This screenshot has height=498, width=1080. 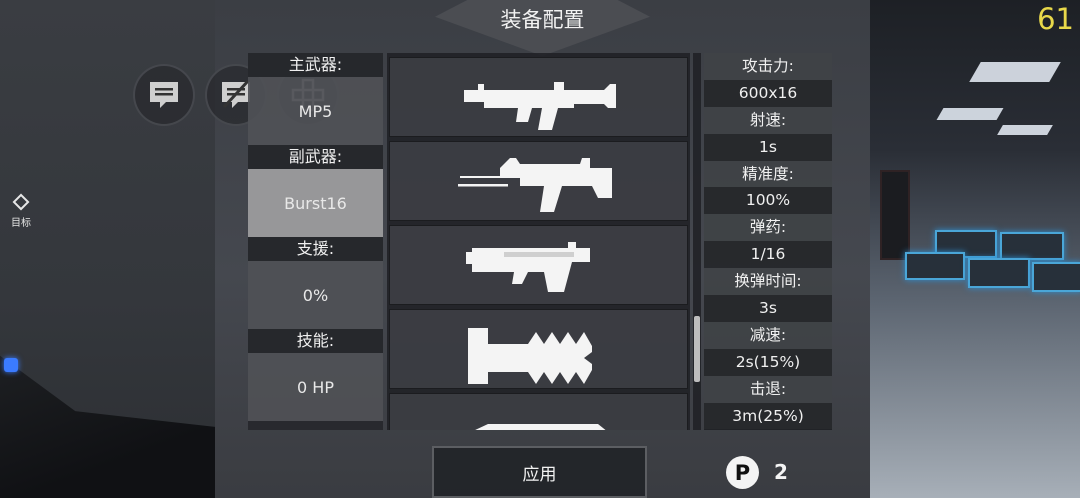 I want to click on stat-value-damage: 600x16, so click(x=768, y=93).